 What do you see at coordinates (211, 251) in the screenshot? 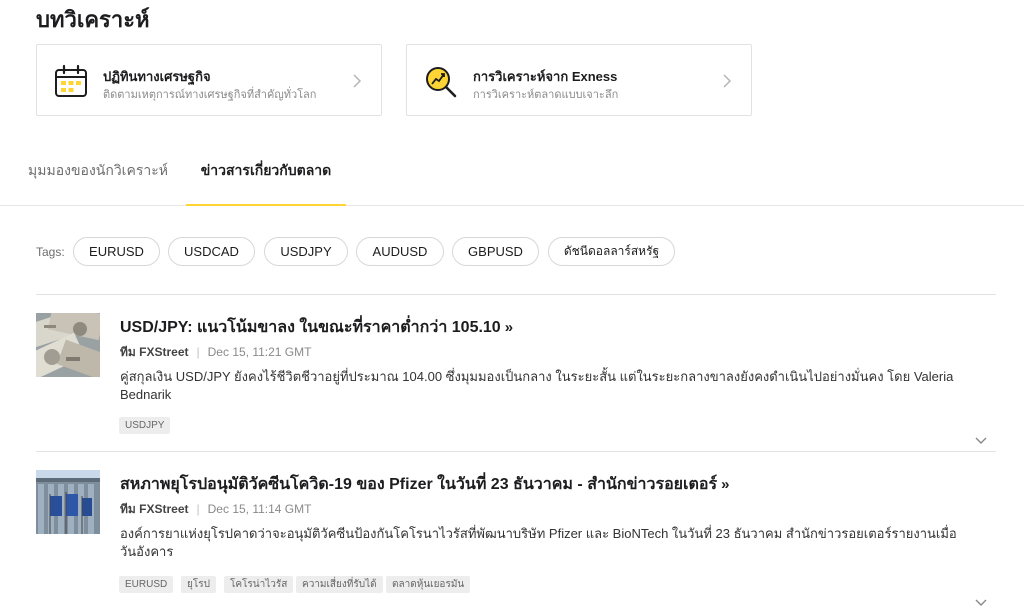
I see `tag-filter-usdcad: USDCAD` at bounding box center [211, 251].